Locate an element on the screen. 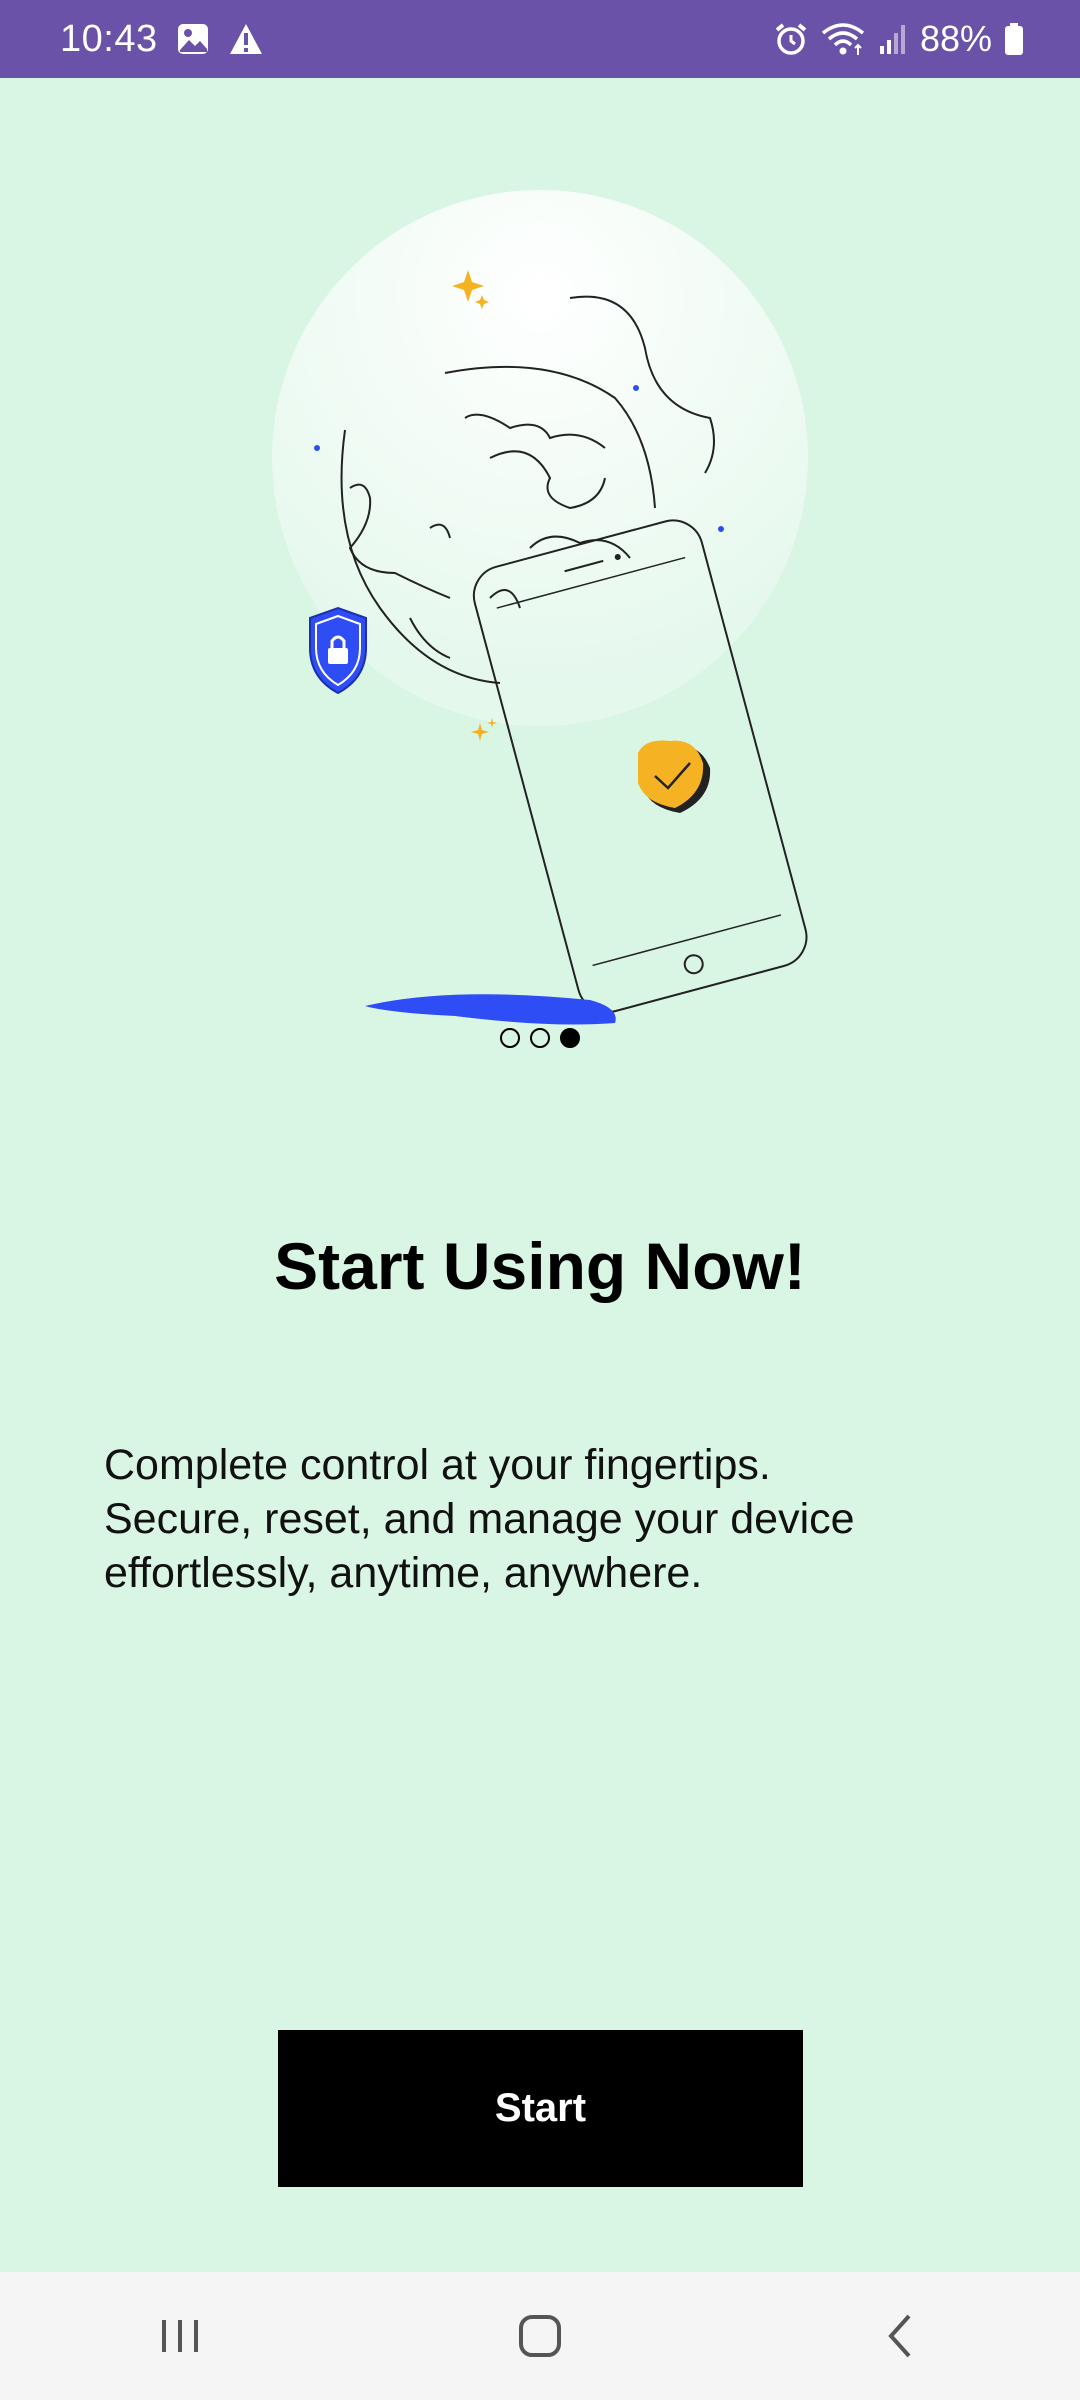 Image resolution: width=1080 pixels, height=2400 pixels. alarm-icon is located at coordinates (791, 39).